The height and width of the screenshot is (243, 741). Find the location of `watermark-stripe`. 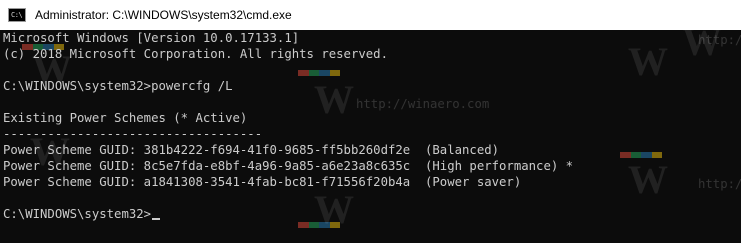

watermark-stripe is located at coordinates (319, 73).